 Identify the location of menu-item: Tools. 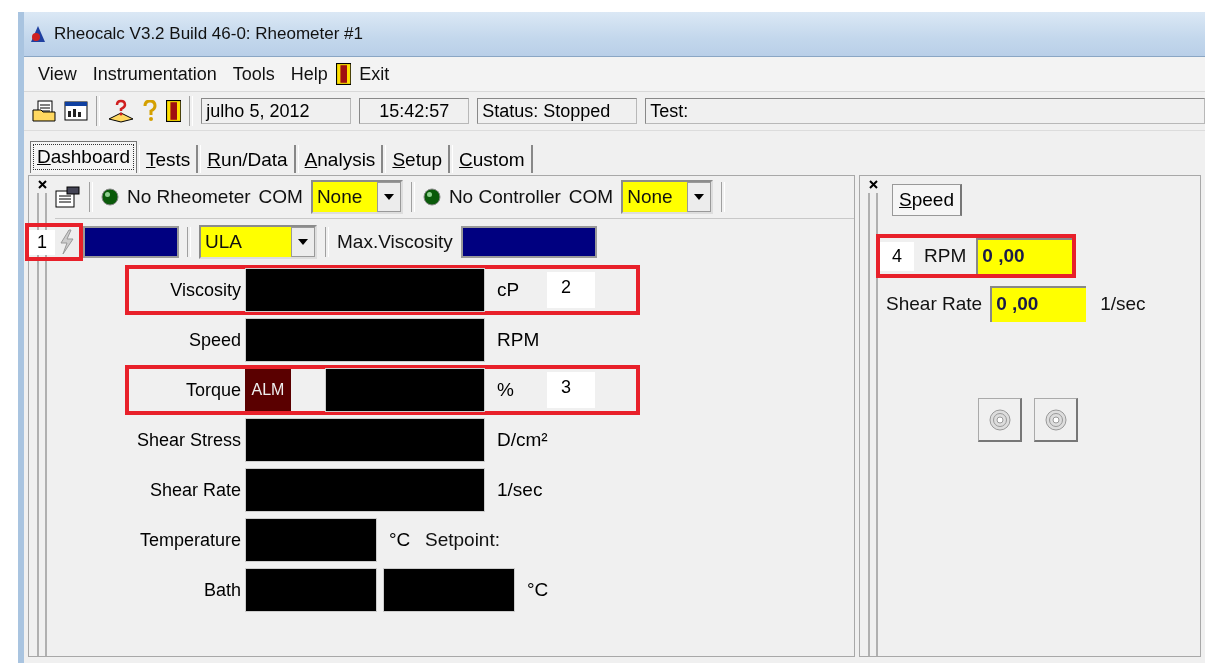
(253, 74).